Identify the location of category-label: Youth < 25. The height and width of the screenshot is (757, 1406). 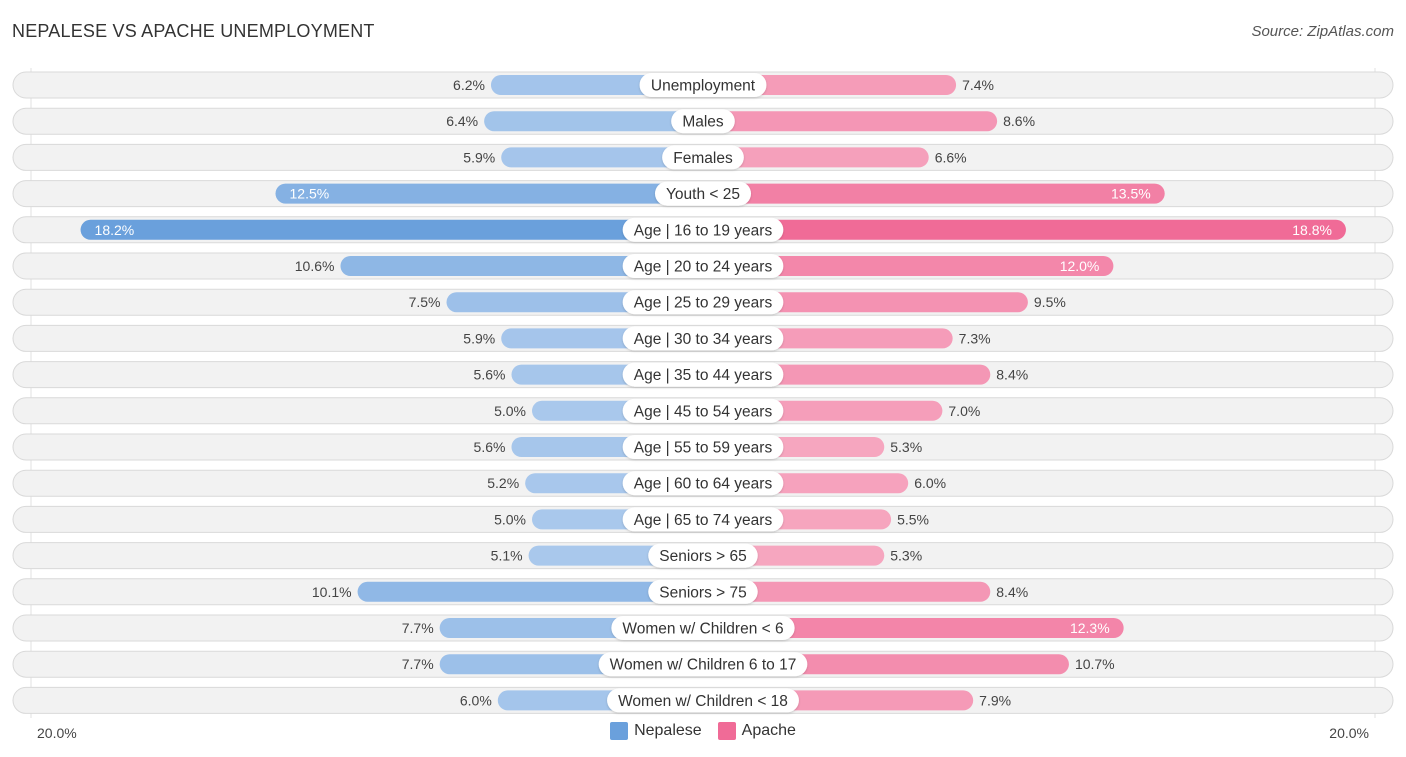
(703, 194).